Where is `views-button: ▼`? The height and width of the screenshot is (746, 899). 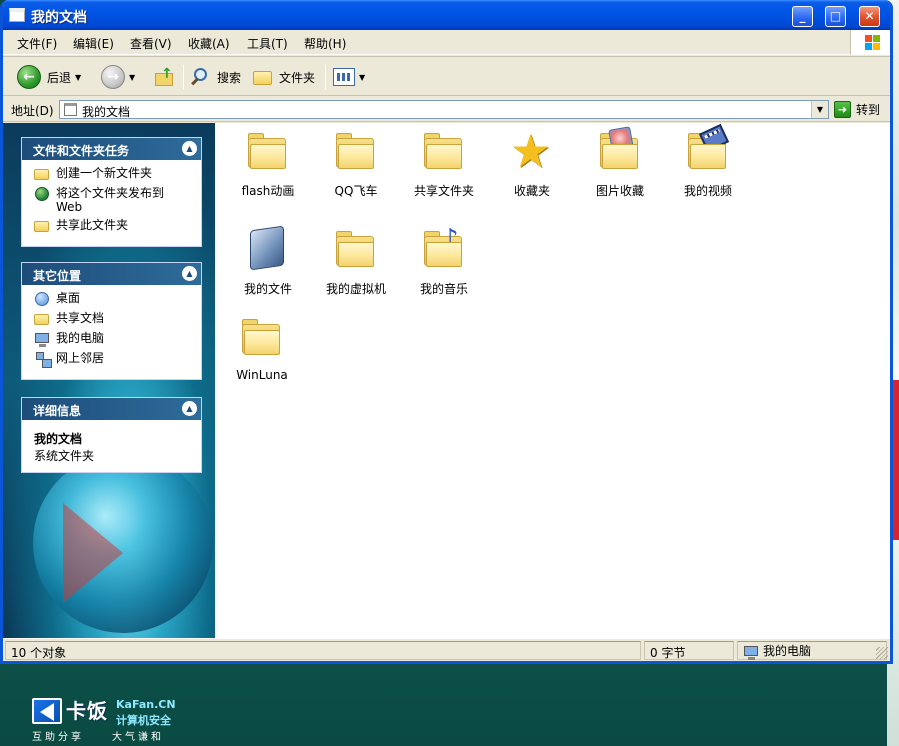 views-button: ▼ is located at coordinates (349, 77).